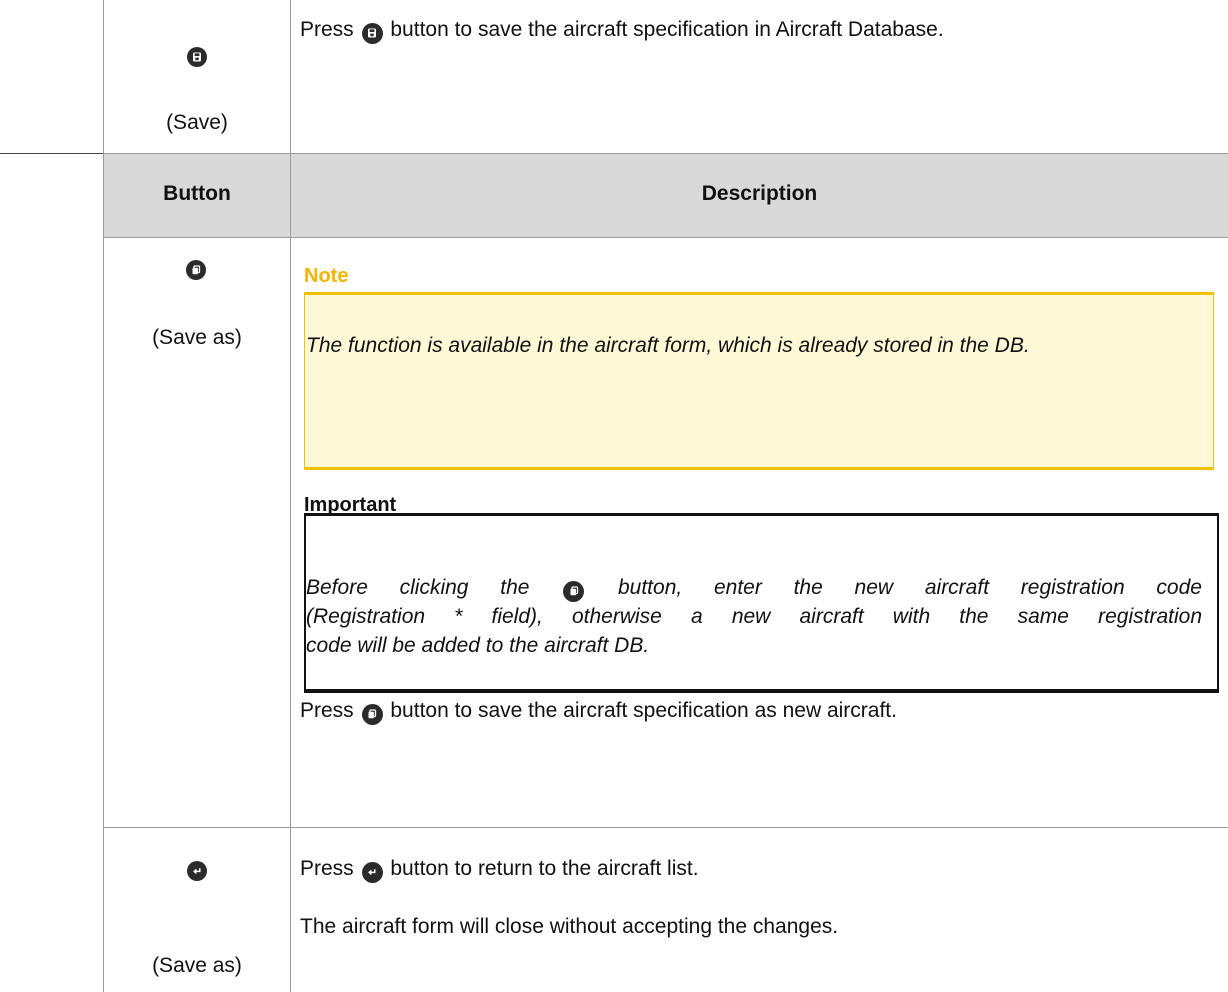 The width and height of the screenshot is (1228, 992). What do you see at coordinates (290, 496) in the screenshot?
I see `table-column-divider` at bounding box center [290, 496].